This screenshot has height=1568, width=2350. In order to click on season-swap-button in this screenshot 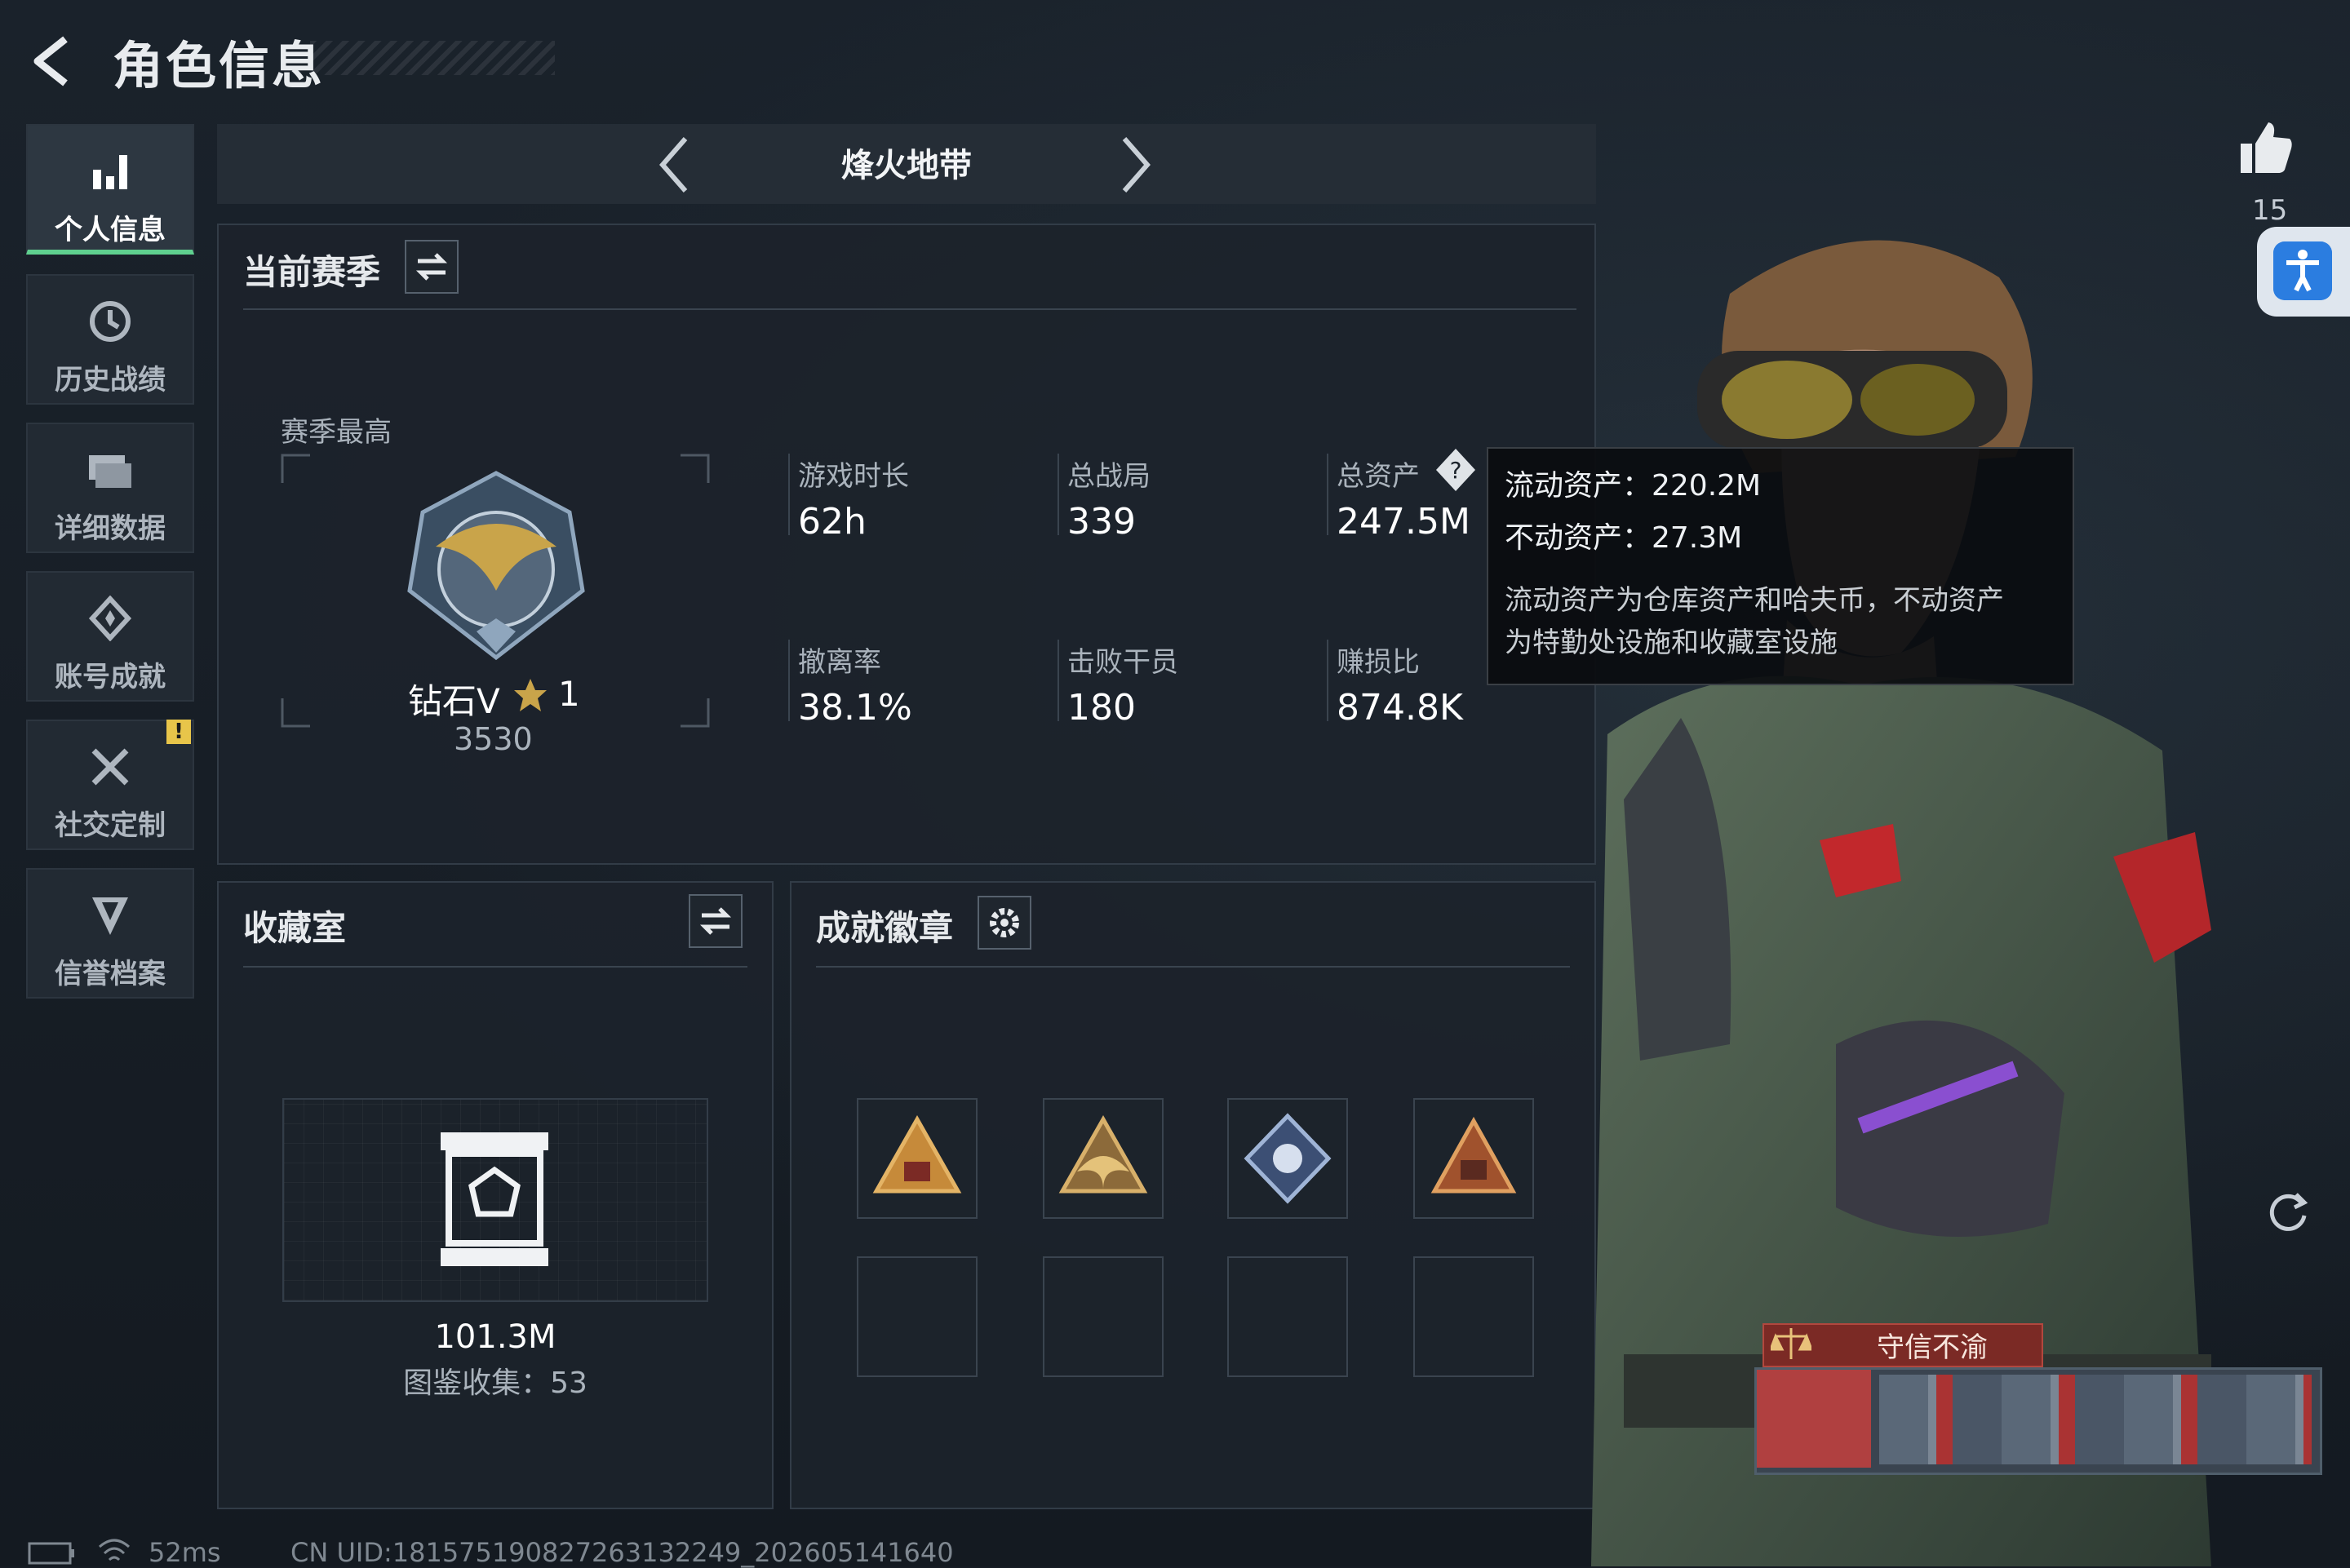, I will do `click(432, 267)`.